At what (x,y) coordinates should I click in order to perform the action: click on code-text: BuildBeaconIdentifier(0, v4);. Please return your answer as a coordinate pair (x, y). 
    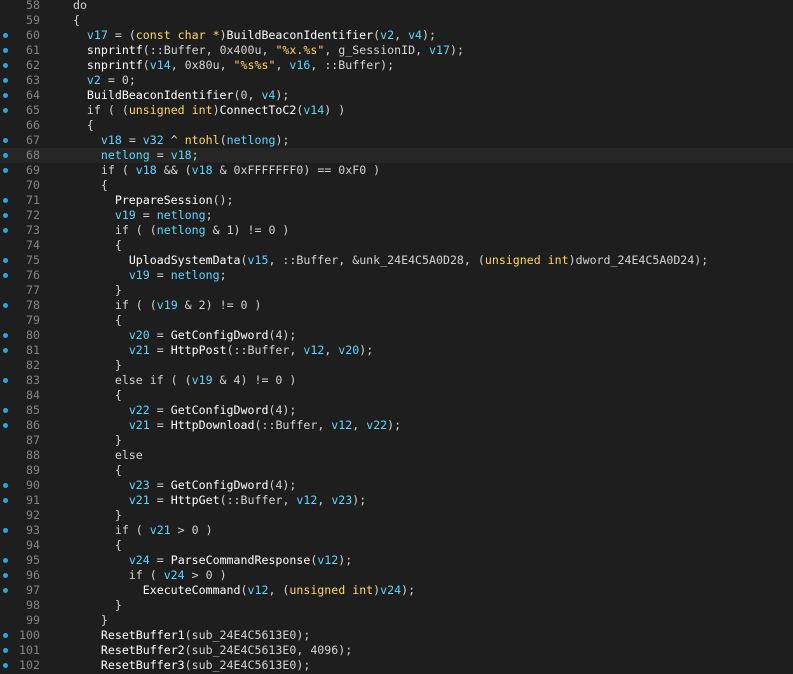
    Looking at the image, I should click on (174, 95).